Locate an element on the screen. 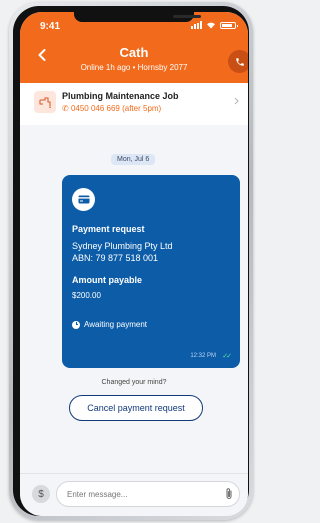 This screenshot has height=523, width=320. message-input is located at coordinates (148, 494).